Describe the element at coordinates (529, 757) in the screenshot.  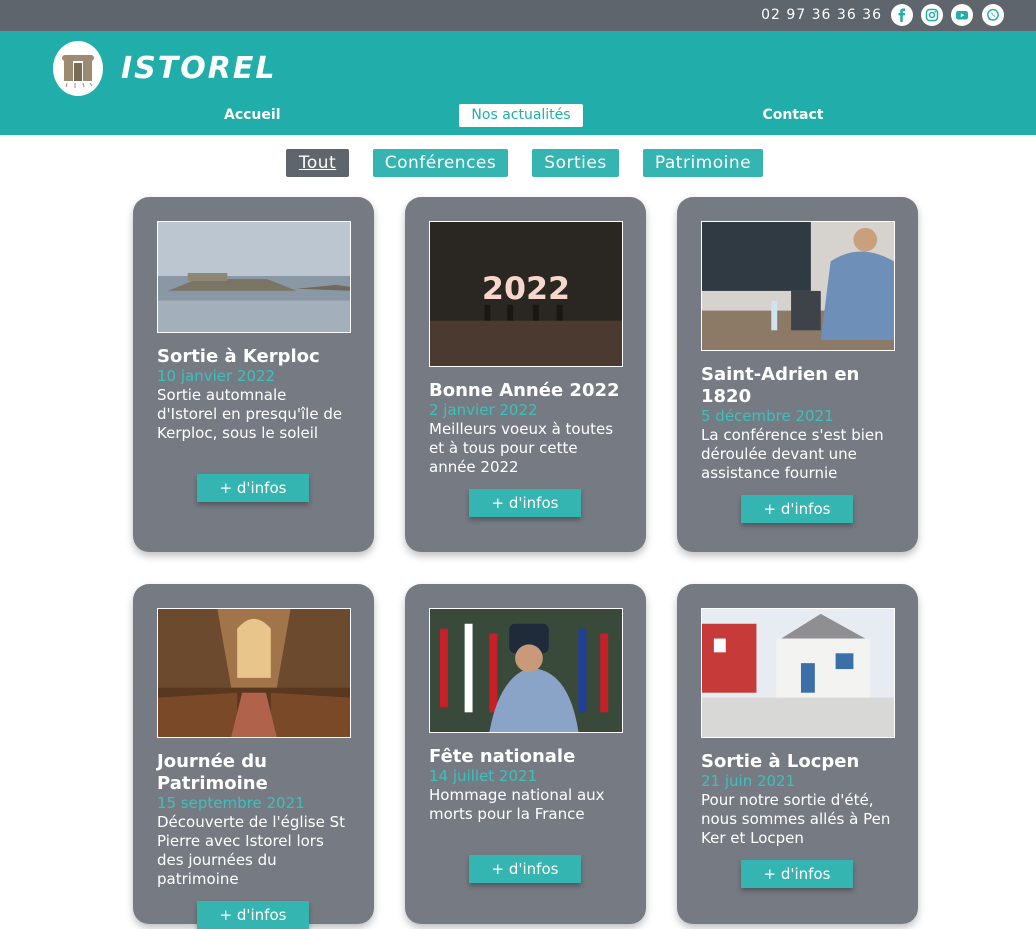
I see `card-title: Fête nationale` at that location.